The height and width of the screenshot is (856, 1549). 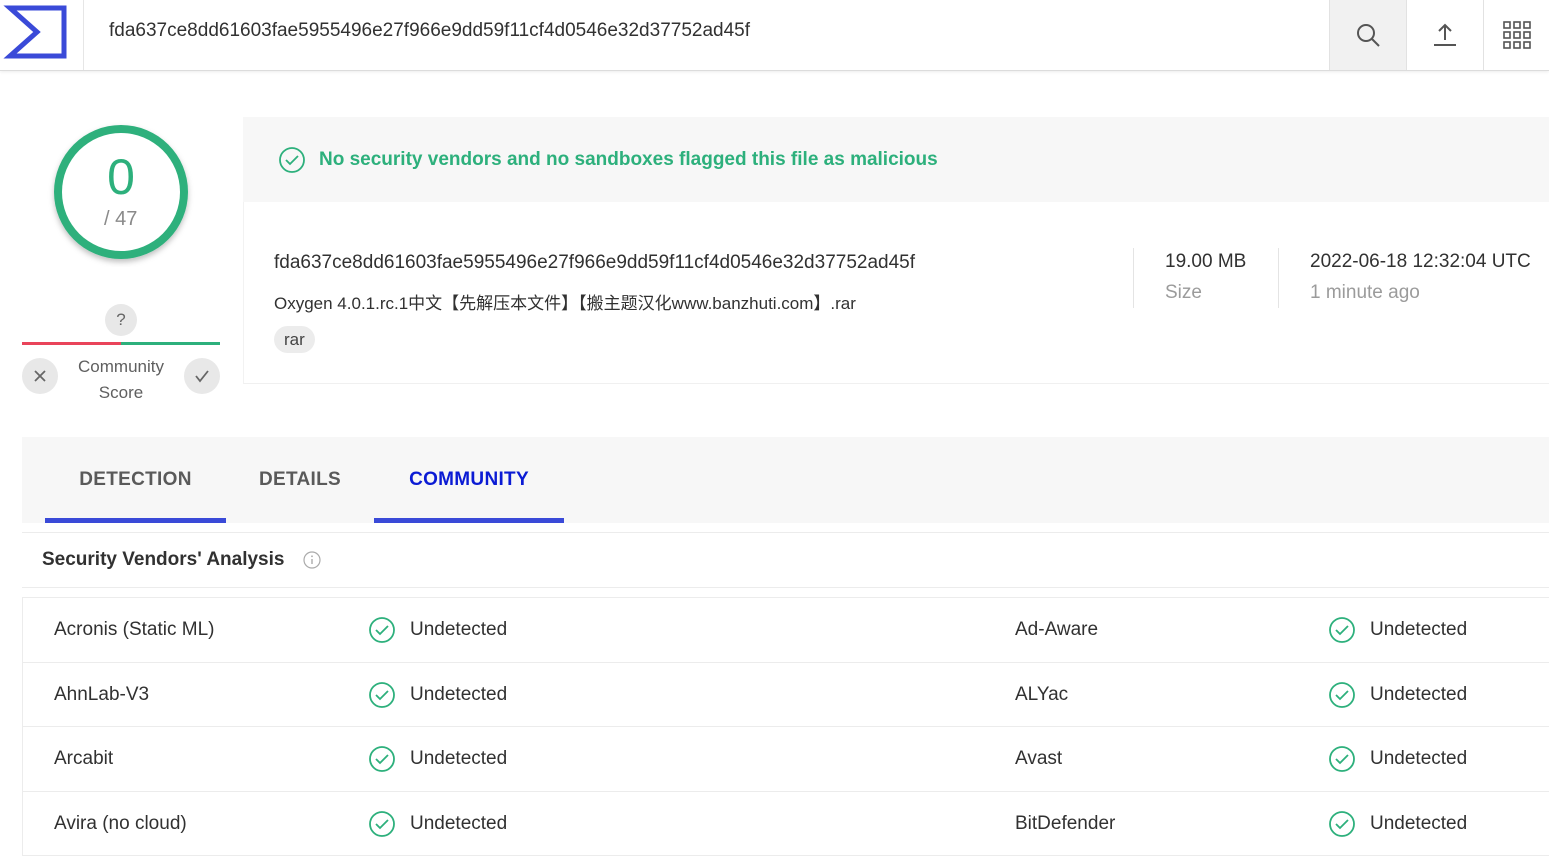 I want to click on upload-icon, so click(x=1445, y=35).